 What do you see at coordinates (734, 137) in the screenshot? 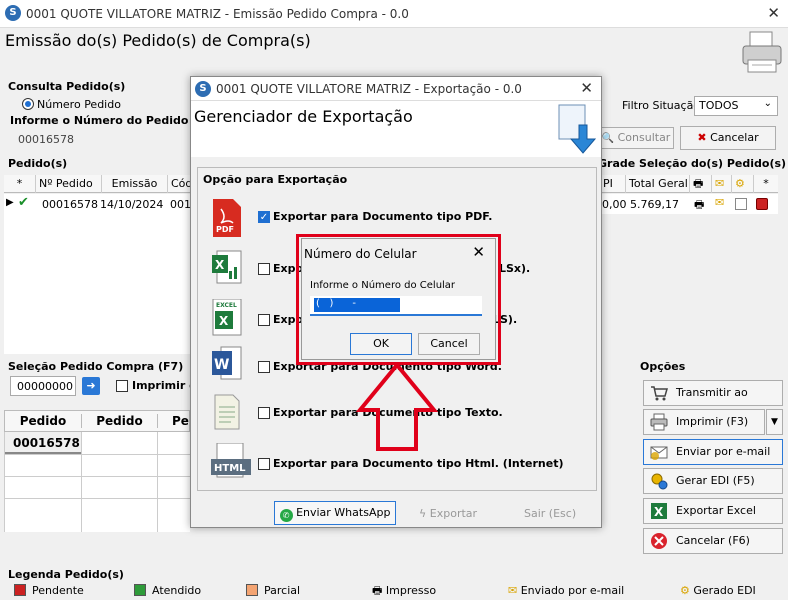
I see `cancelar-label: Cancelar` at bounding box center [734, 137].